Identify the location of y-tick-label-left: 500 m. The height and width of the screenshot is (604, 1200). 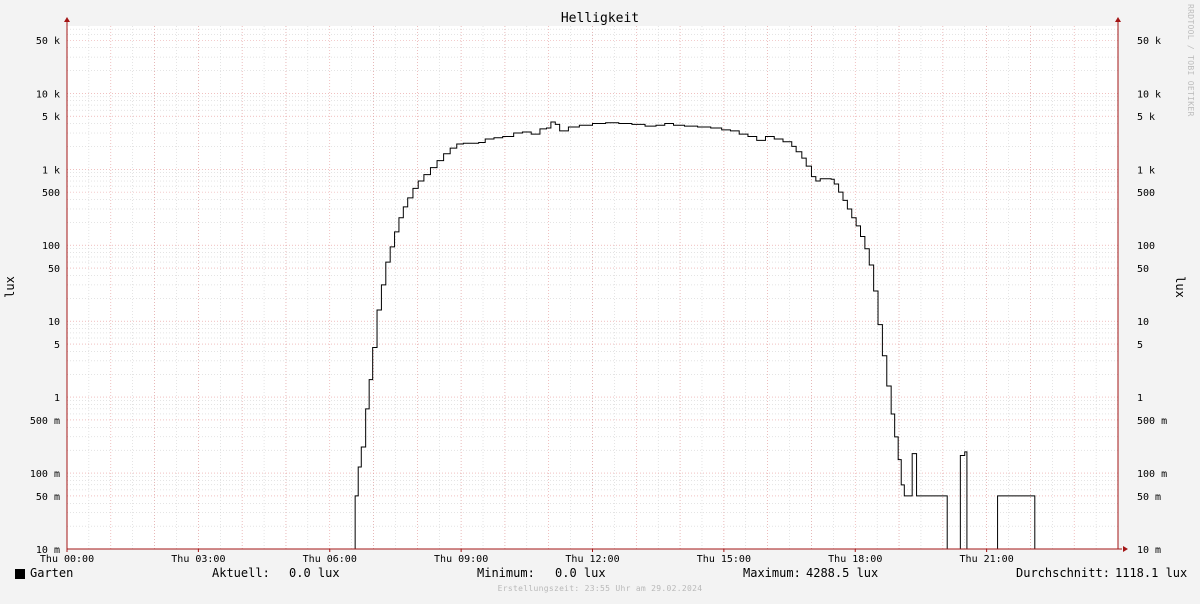
(45, 421).